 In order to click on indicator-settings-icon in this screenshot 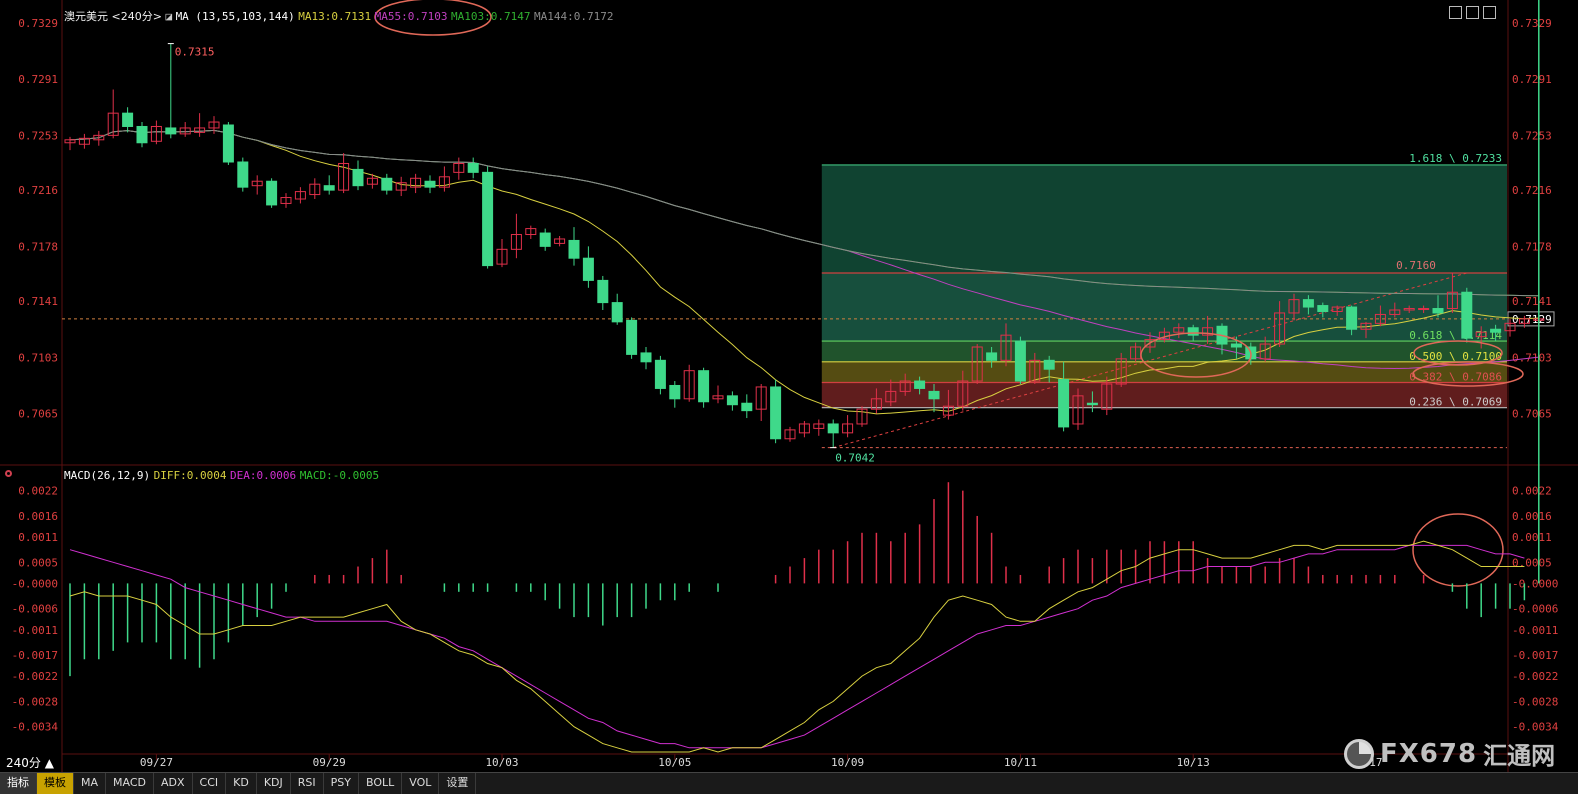, I will do `click(8, 473)`.